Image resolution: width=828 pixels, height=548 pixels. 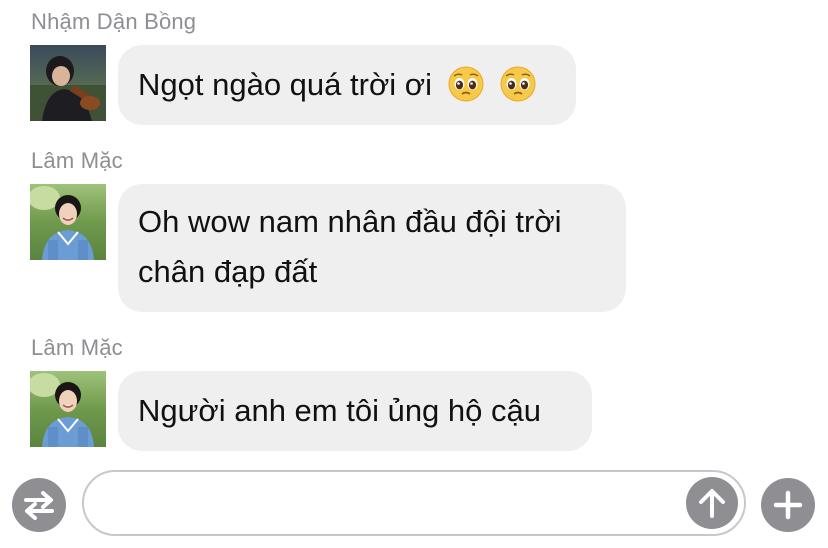 I want to click on arrow-up-icon, so click(x=712, y=503).